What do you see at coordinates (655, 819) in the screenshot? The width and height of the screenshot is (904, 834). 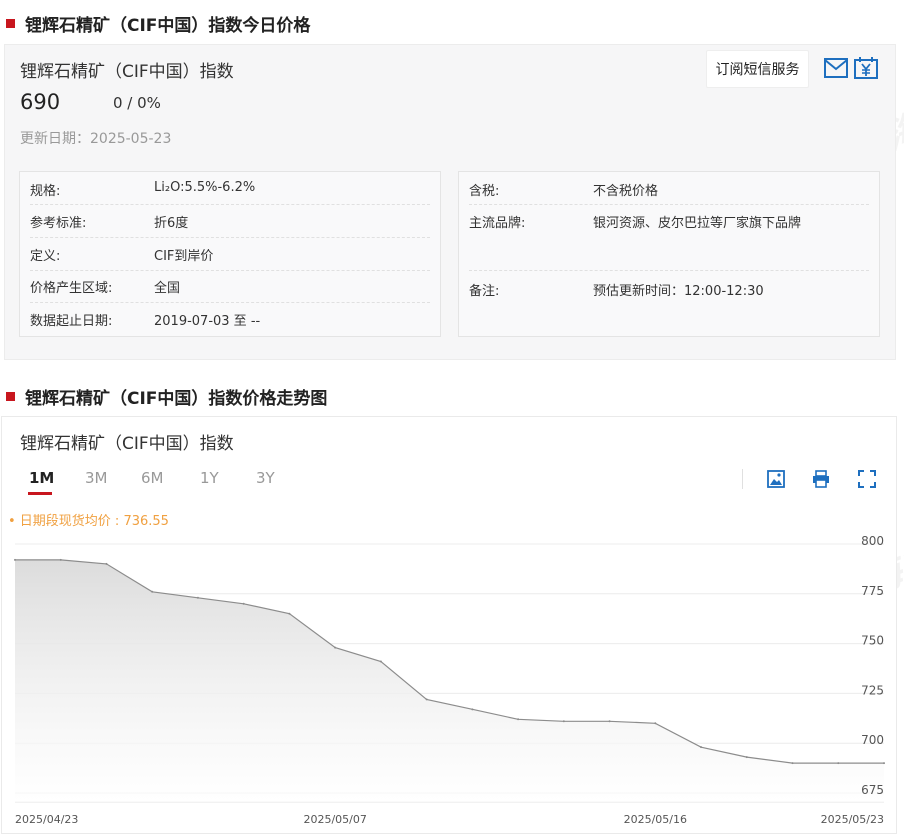 I see `x-tick-label: 2025/05/16` at bounding box center [655, 819].